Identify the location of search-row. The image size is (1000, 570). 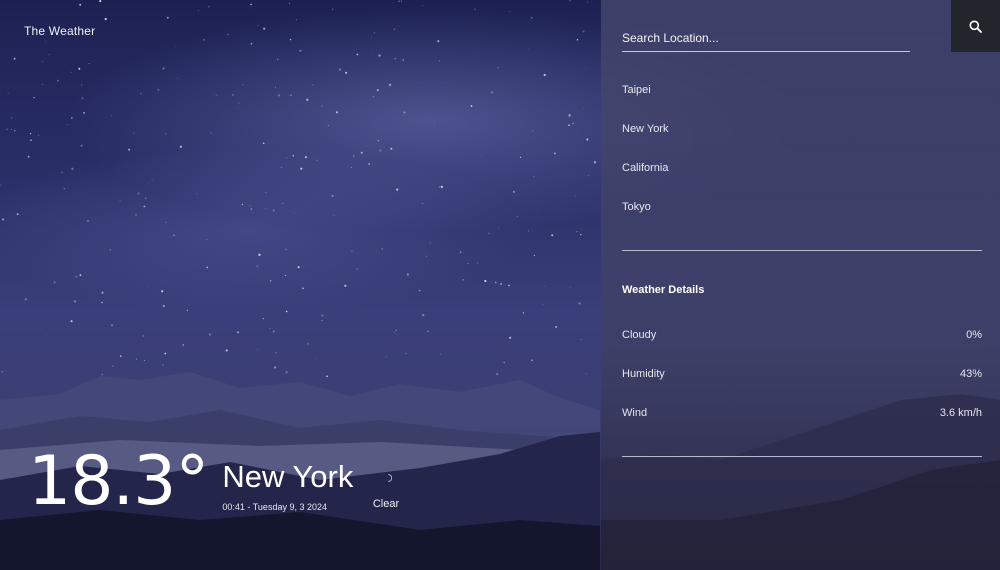
(766, 40).